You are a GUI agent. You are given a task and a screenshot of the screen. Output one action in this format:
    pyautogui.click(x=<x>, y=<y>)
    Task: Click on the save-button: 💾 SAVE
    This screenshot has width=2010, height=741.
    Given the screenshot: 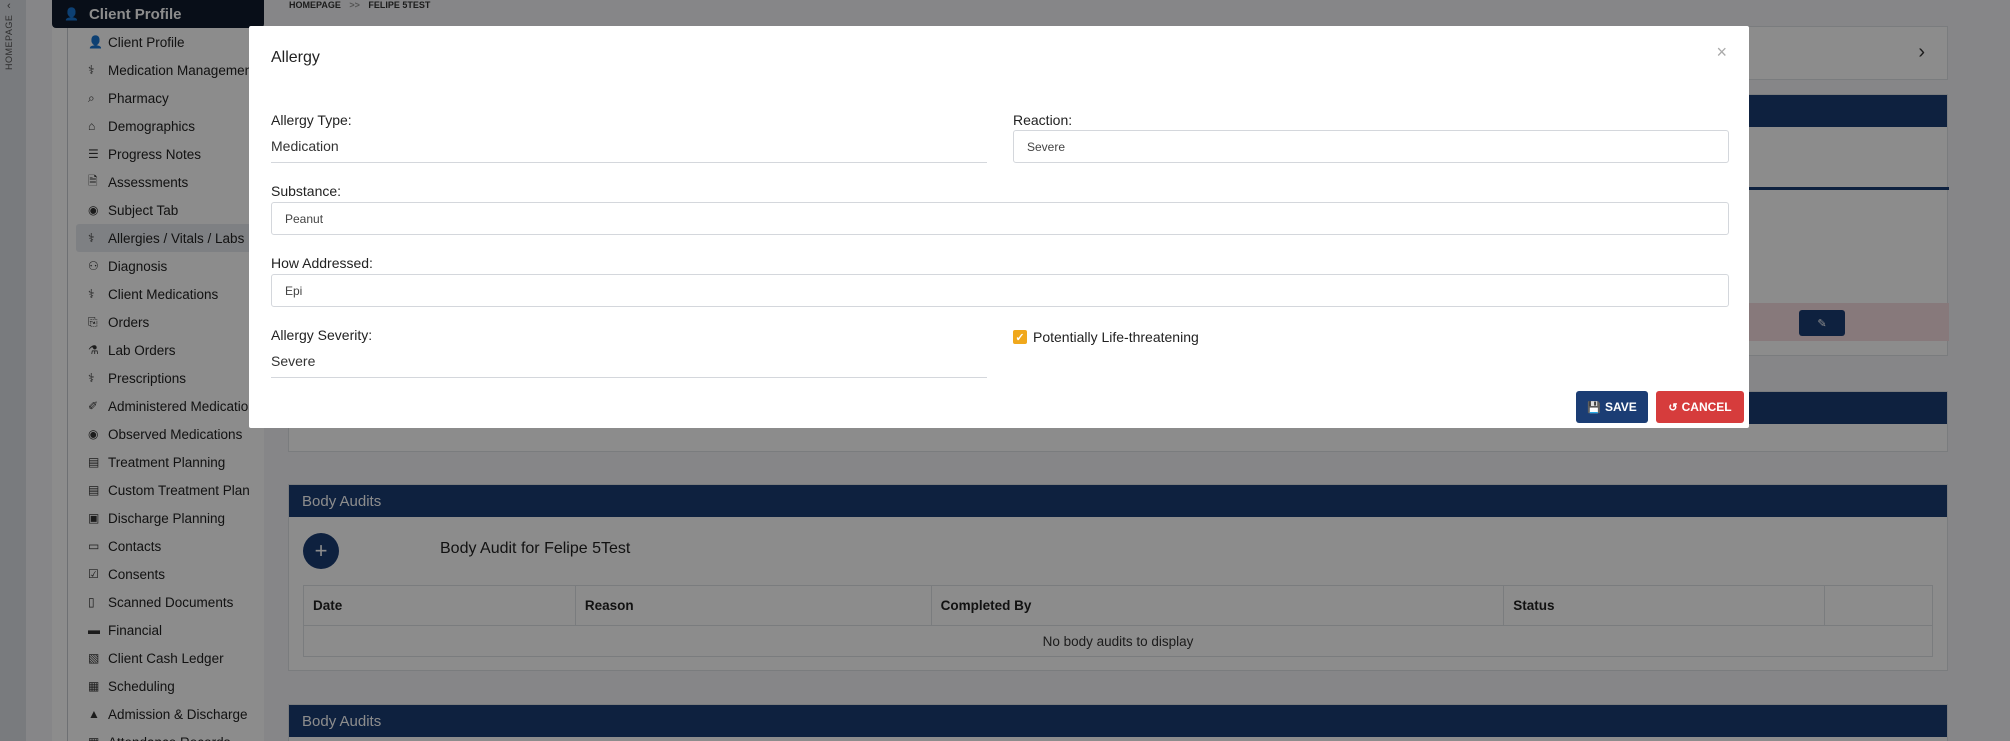 What is the action you would take?
    pyautogui.click(x=1612, y=407)
    